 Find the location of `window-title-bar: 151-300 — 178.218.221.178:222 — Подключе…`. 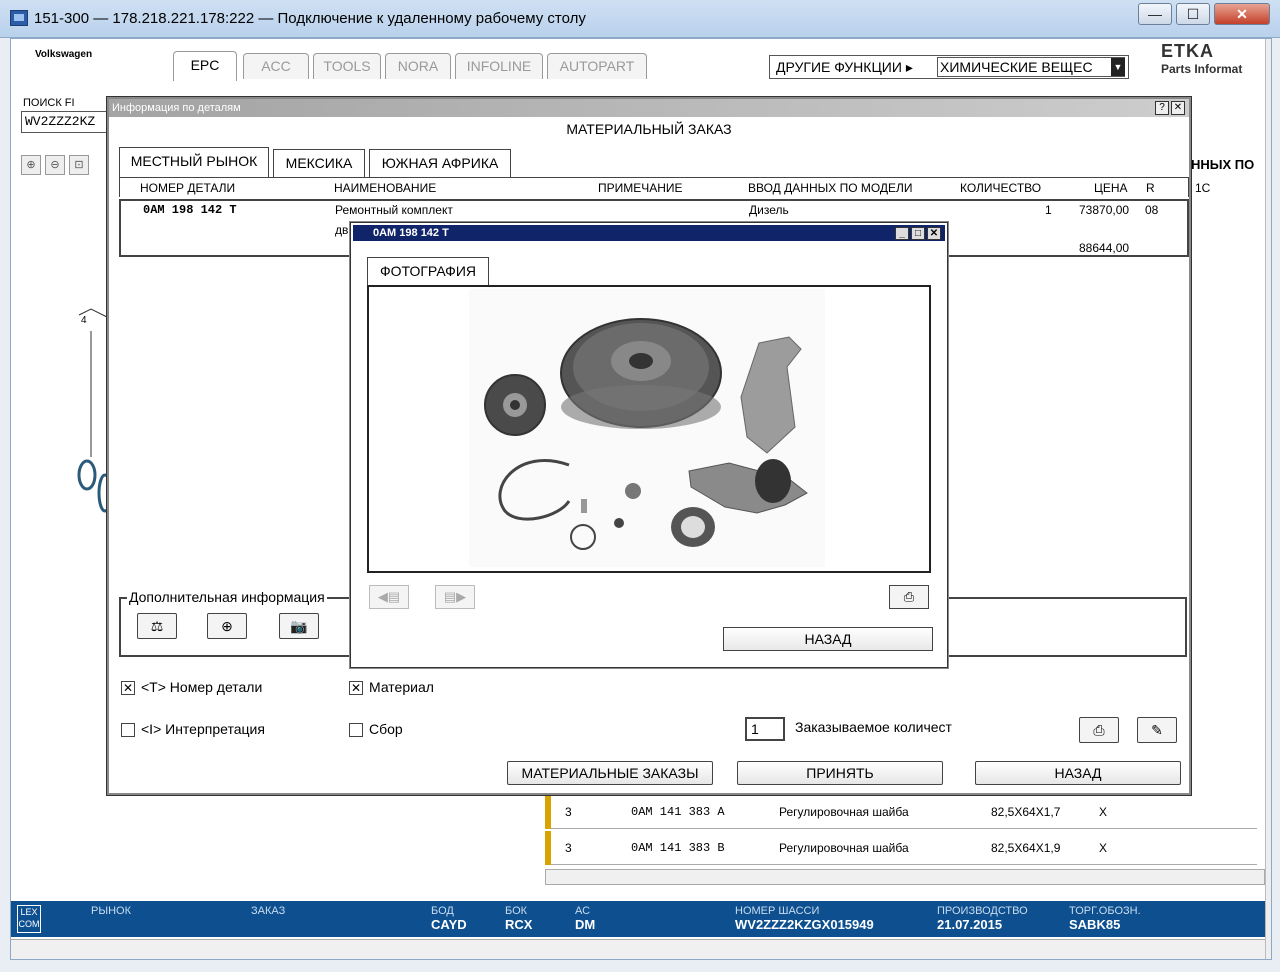

window-title-bar: 151-300 — 178.218.221.178:222 — Подключе… is located at coordinates (640, 19).